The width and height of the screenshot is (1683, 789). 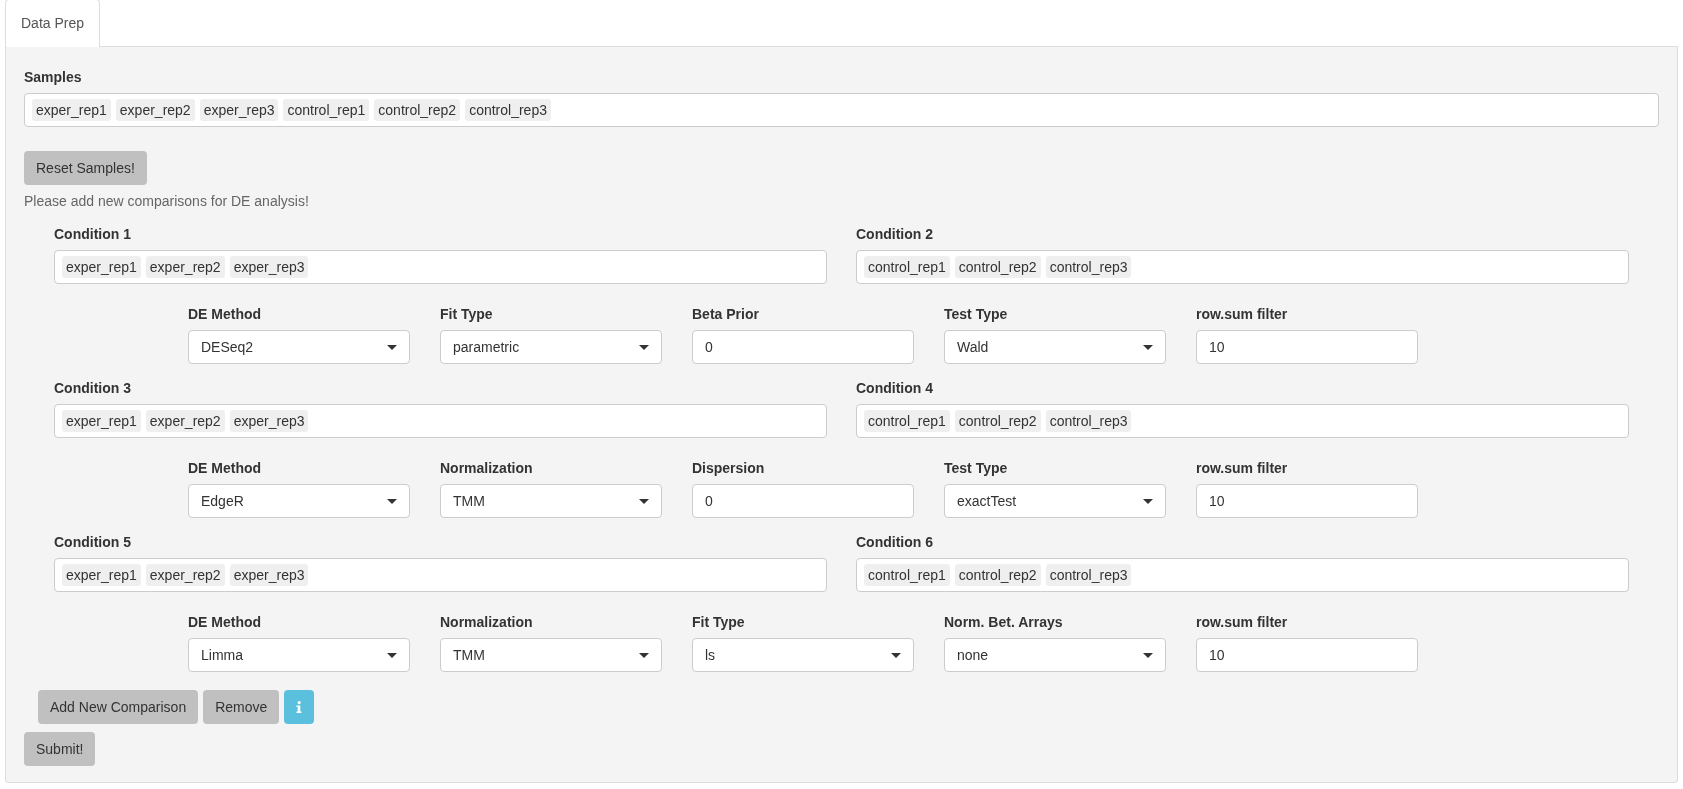 I want to click on info-button, so click(x=299, y=707).